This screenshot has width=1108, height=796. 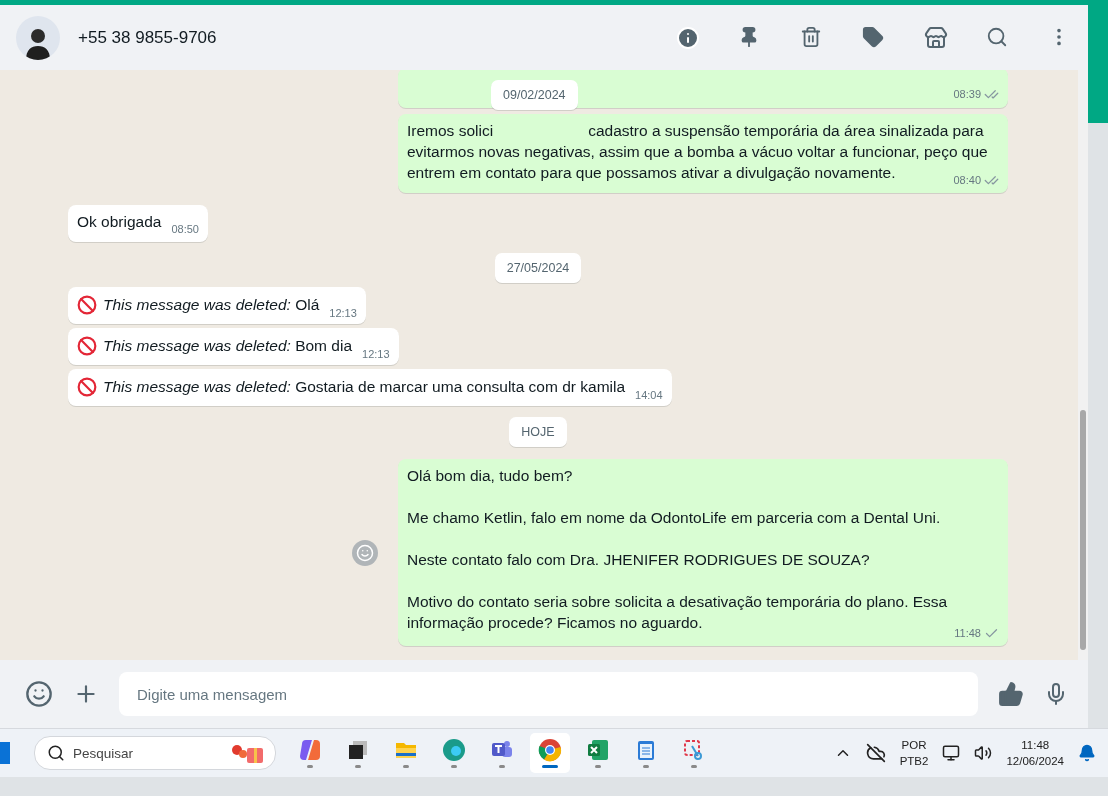 What do you see at coordinates (967, 633) in the screenshot?
I see `message-time: 11:48` at bounding box center [967, 633].